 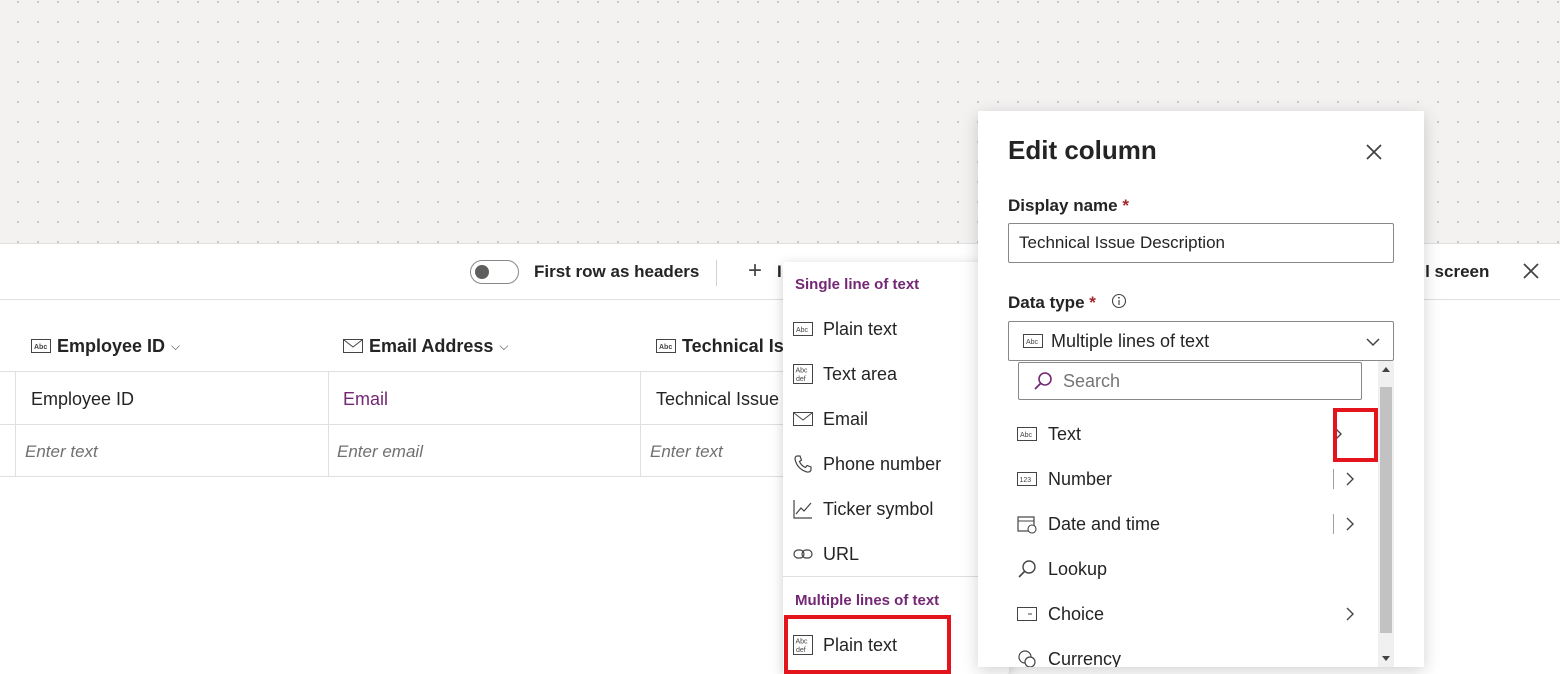 What do you see at coordinates (1191, 614) in the screenshot?
I see `type-item-choice: Choice` at bounding box center [1191, 614].